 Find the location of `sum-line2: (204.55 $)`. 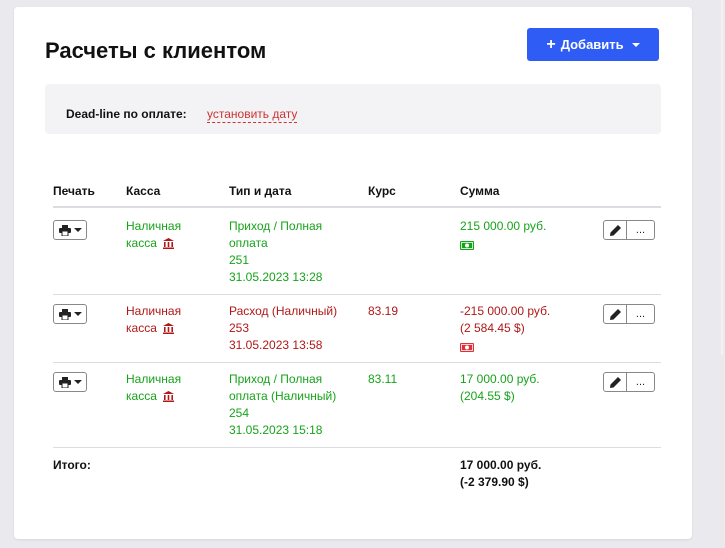

sum-line2: (204.55 $) is located at coordinates (487, 396).